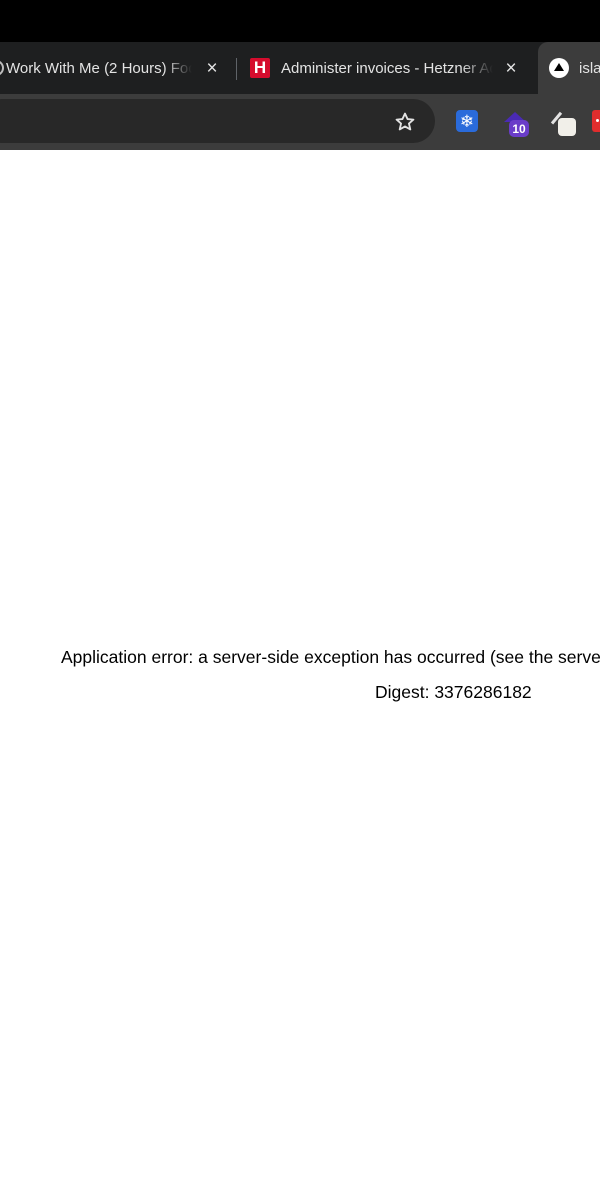 The image size is (600, 1200). Describe the element at coordinates (405, 122) in the screenshot. I see `star-icon` at that location.